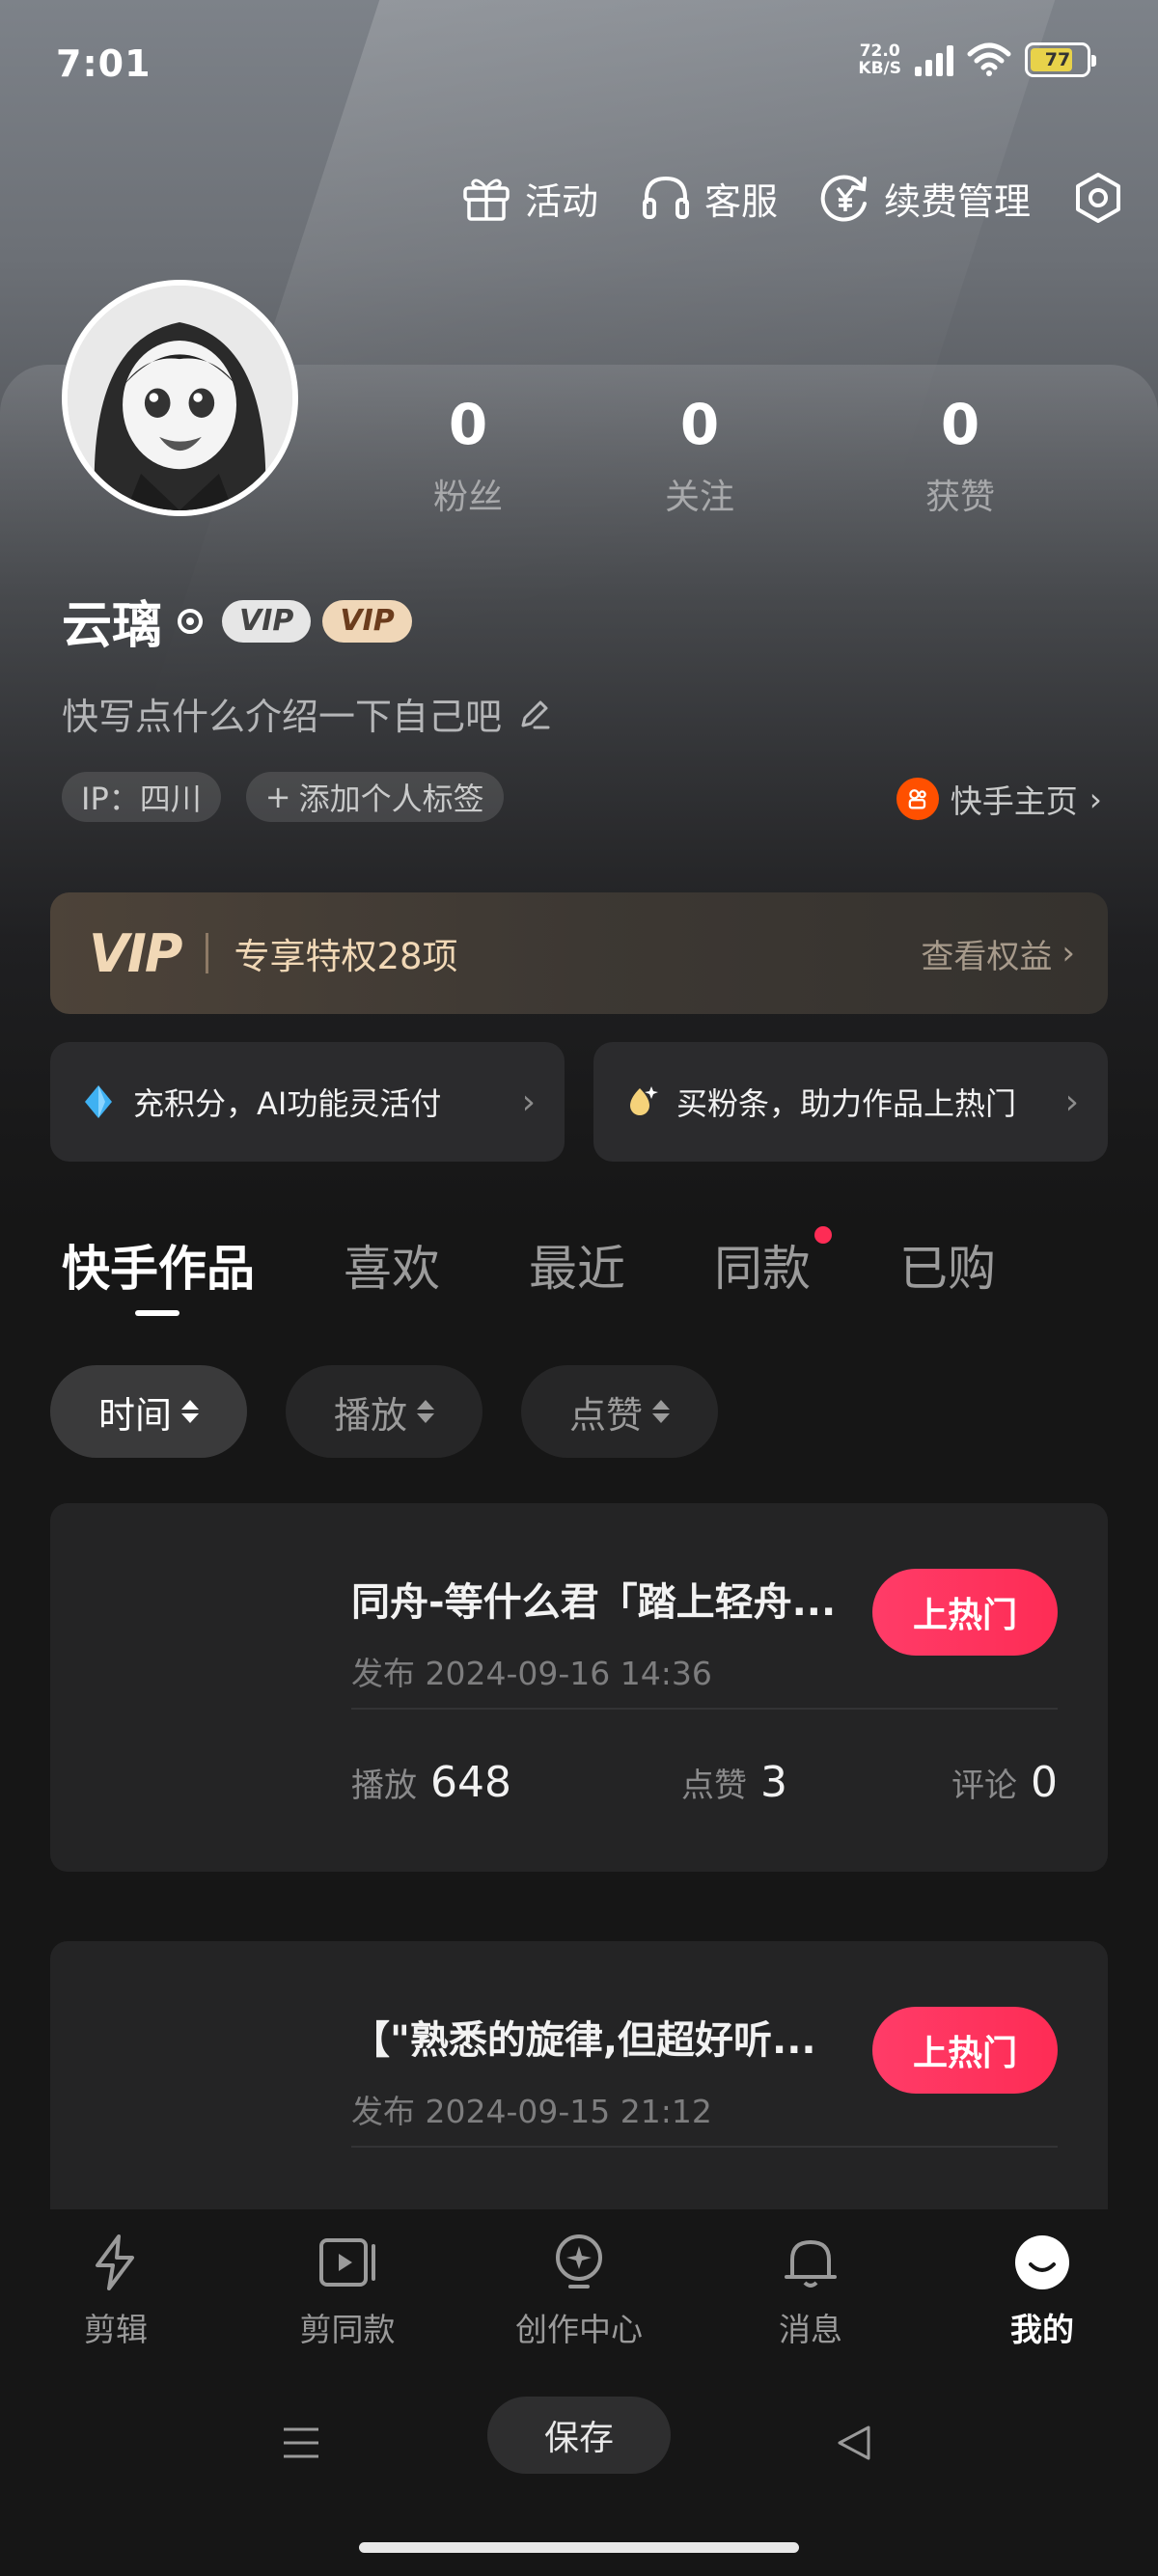 Image resolution: width=1158 pixels, height=2576 pixels. What do you see at coordinates (644, 1100) in the screenshot?
I see `flame-icon` at bounding box center [644, 1100].